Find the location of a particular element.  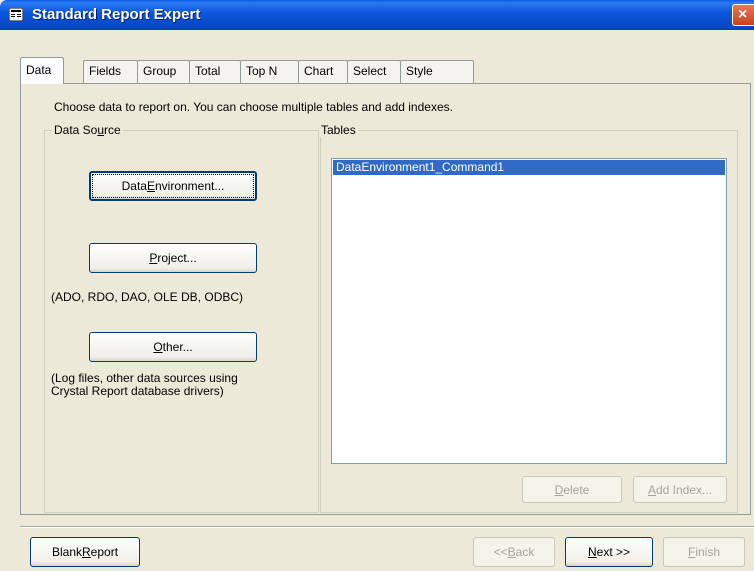

tab-group: Group is located at coordinates (163, 71).